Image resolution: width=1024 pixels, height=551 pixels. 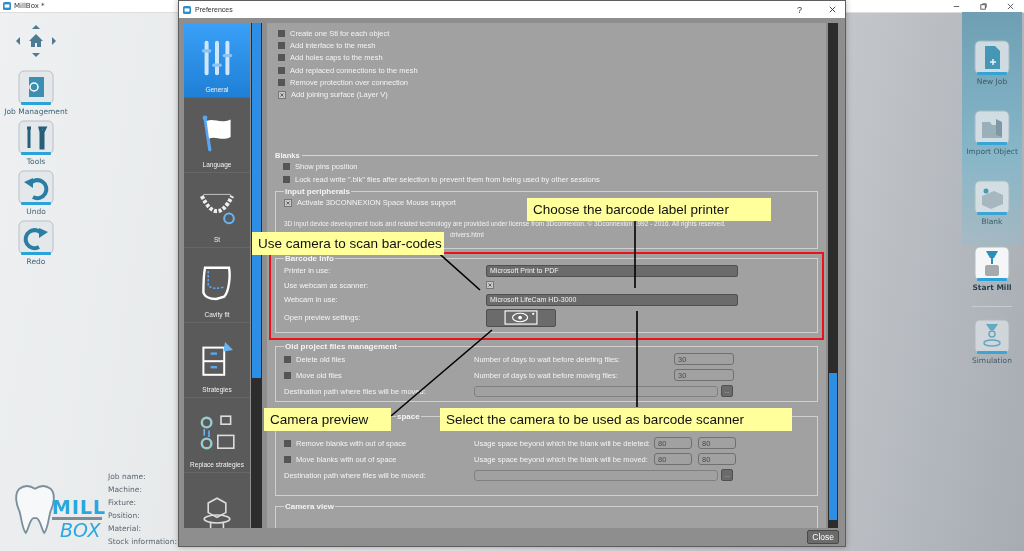 What do you see at coordinates (79, 507) in the screenshot?
I see `logo-text: MILL` at bounding box center [79, 507].